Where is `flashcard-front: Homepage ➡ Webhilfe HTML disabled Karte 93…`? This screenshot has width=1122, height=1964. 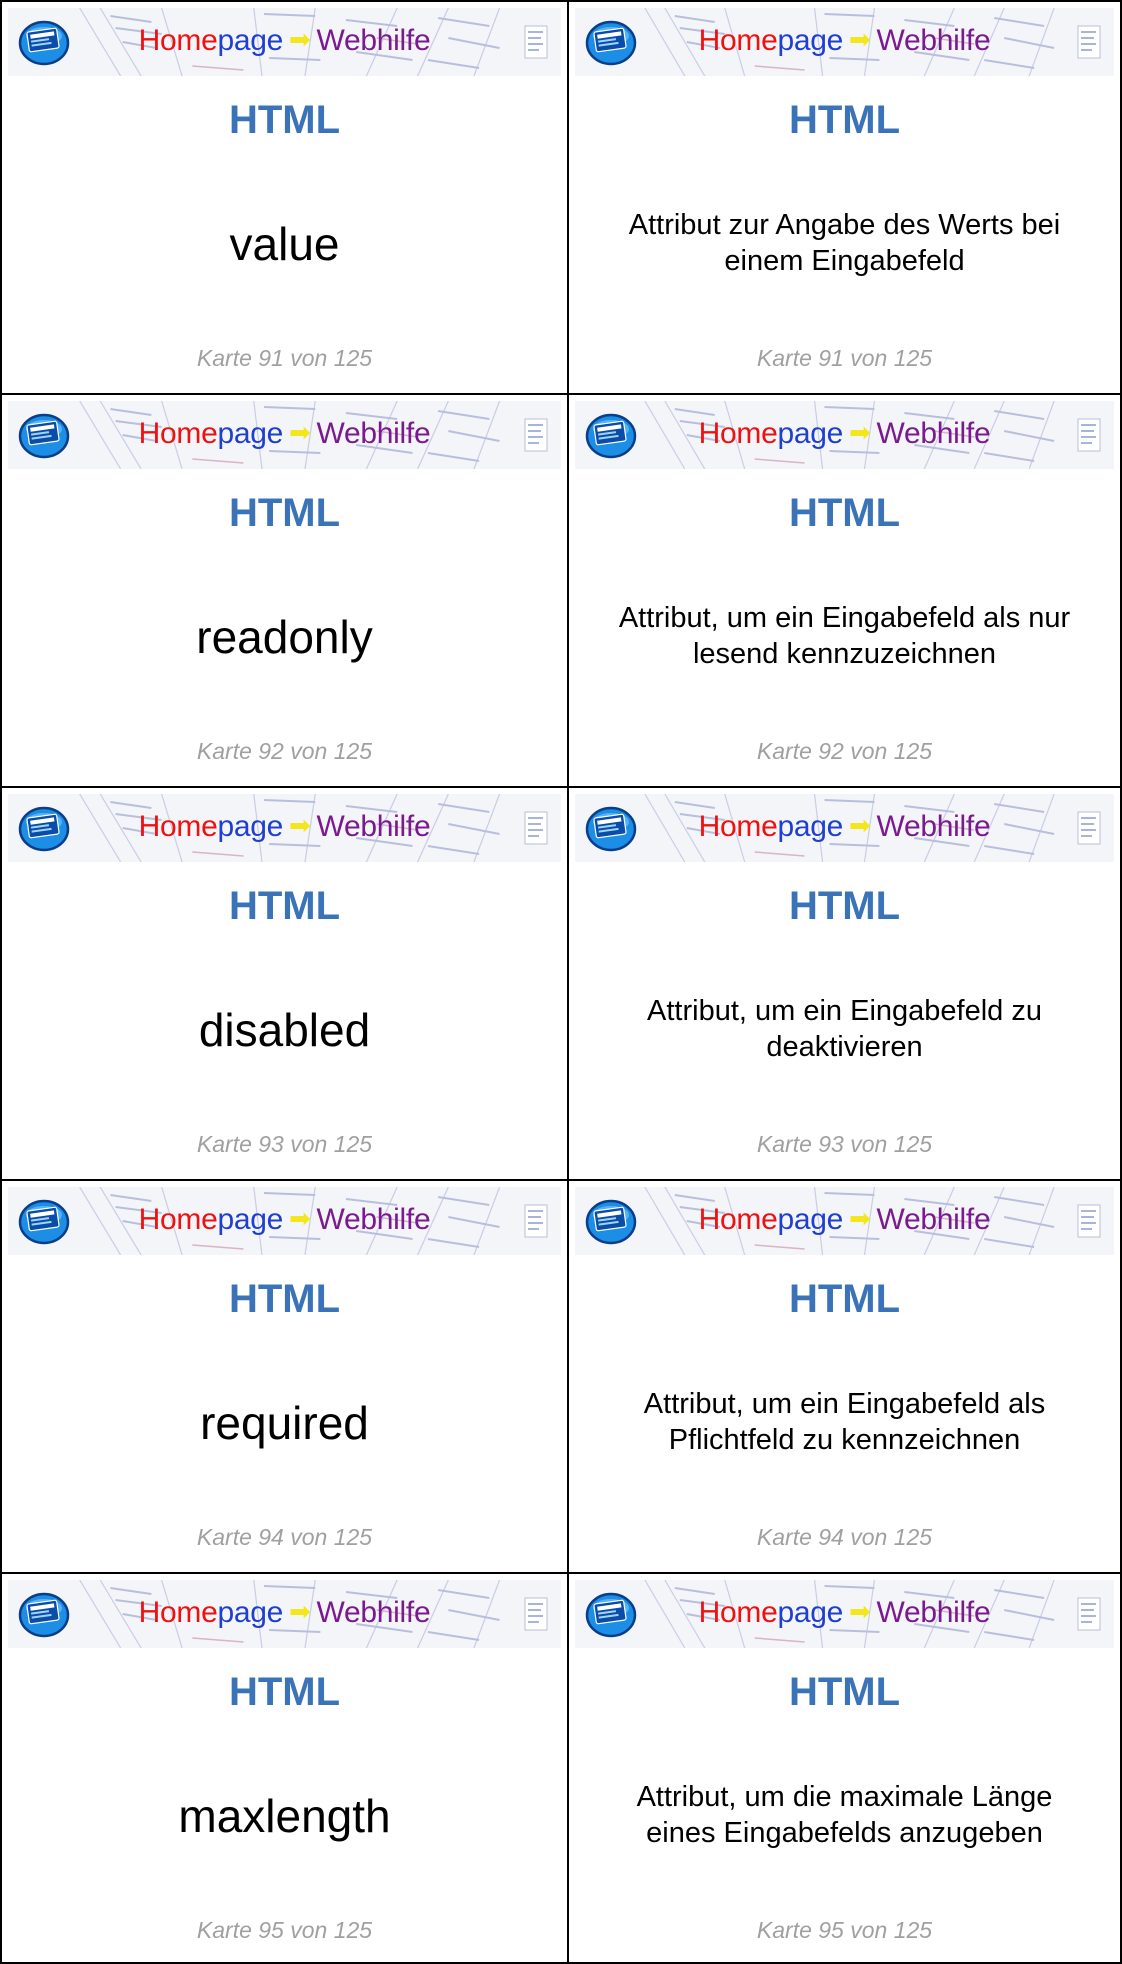
flashcard-front: Homepage ➡ Webhilfe HTML disabled Karte 93… is located at coordinates (283, 982).